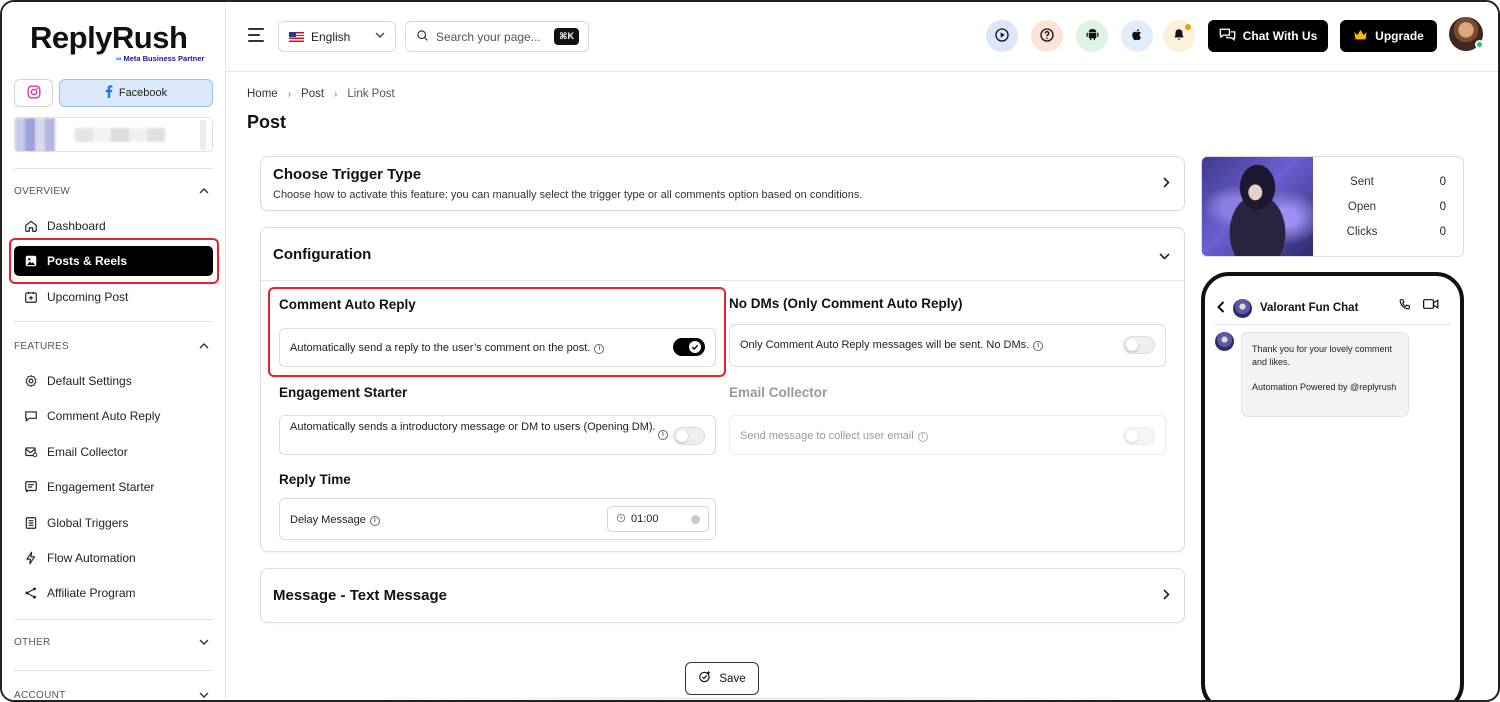 The width and height of the screenshot is (1500, 702). What do you see at coordinates (722, 678) in the screenshot?
I see `save-button: Save` at bounding box center [722, 678].